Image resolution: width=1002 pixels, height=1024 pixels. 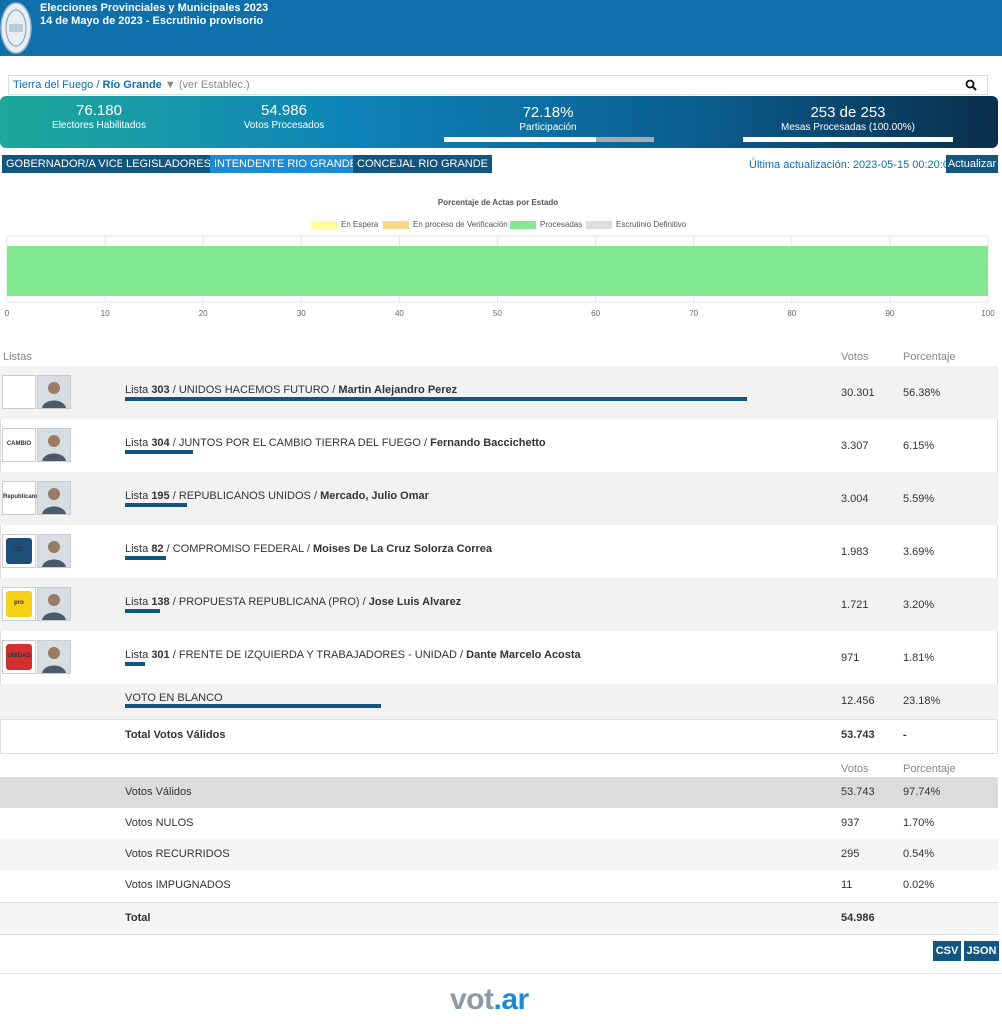 I want to click on candidate-votes: 971, so click(x=850, y=658).